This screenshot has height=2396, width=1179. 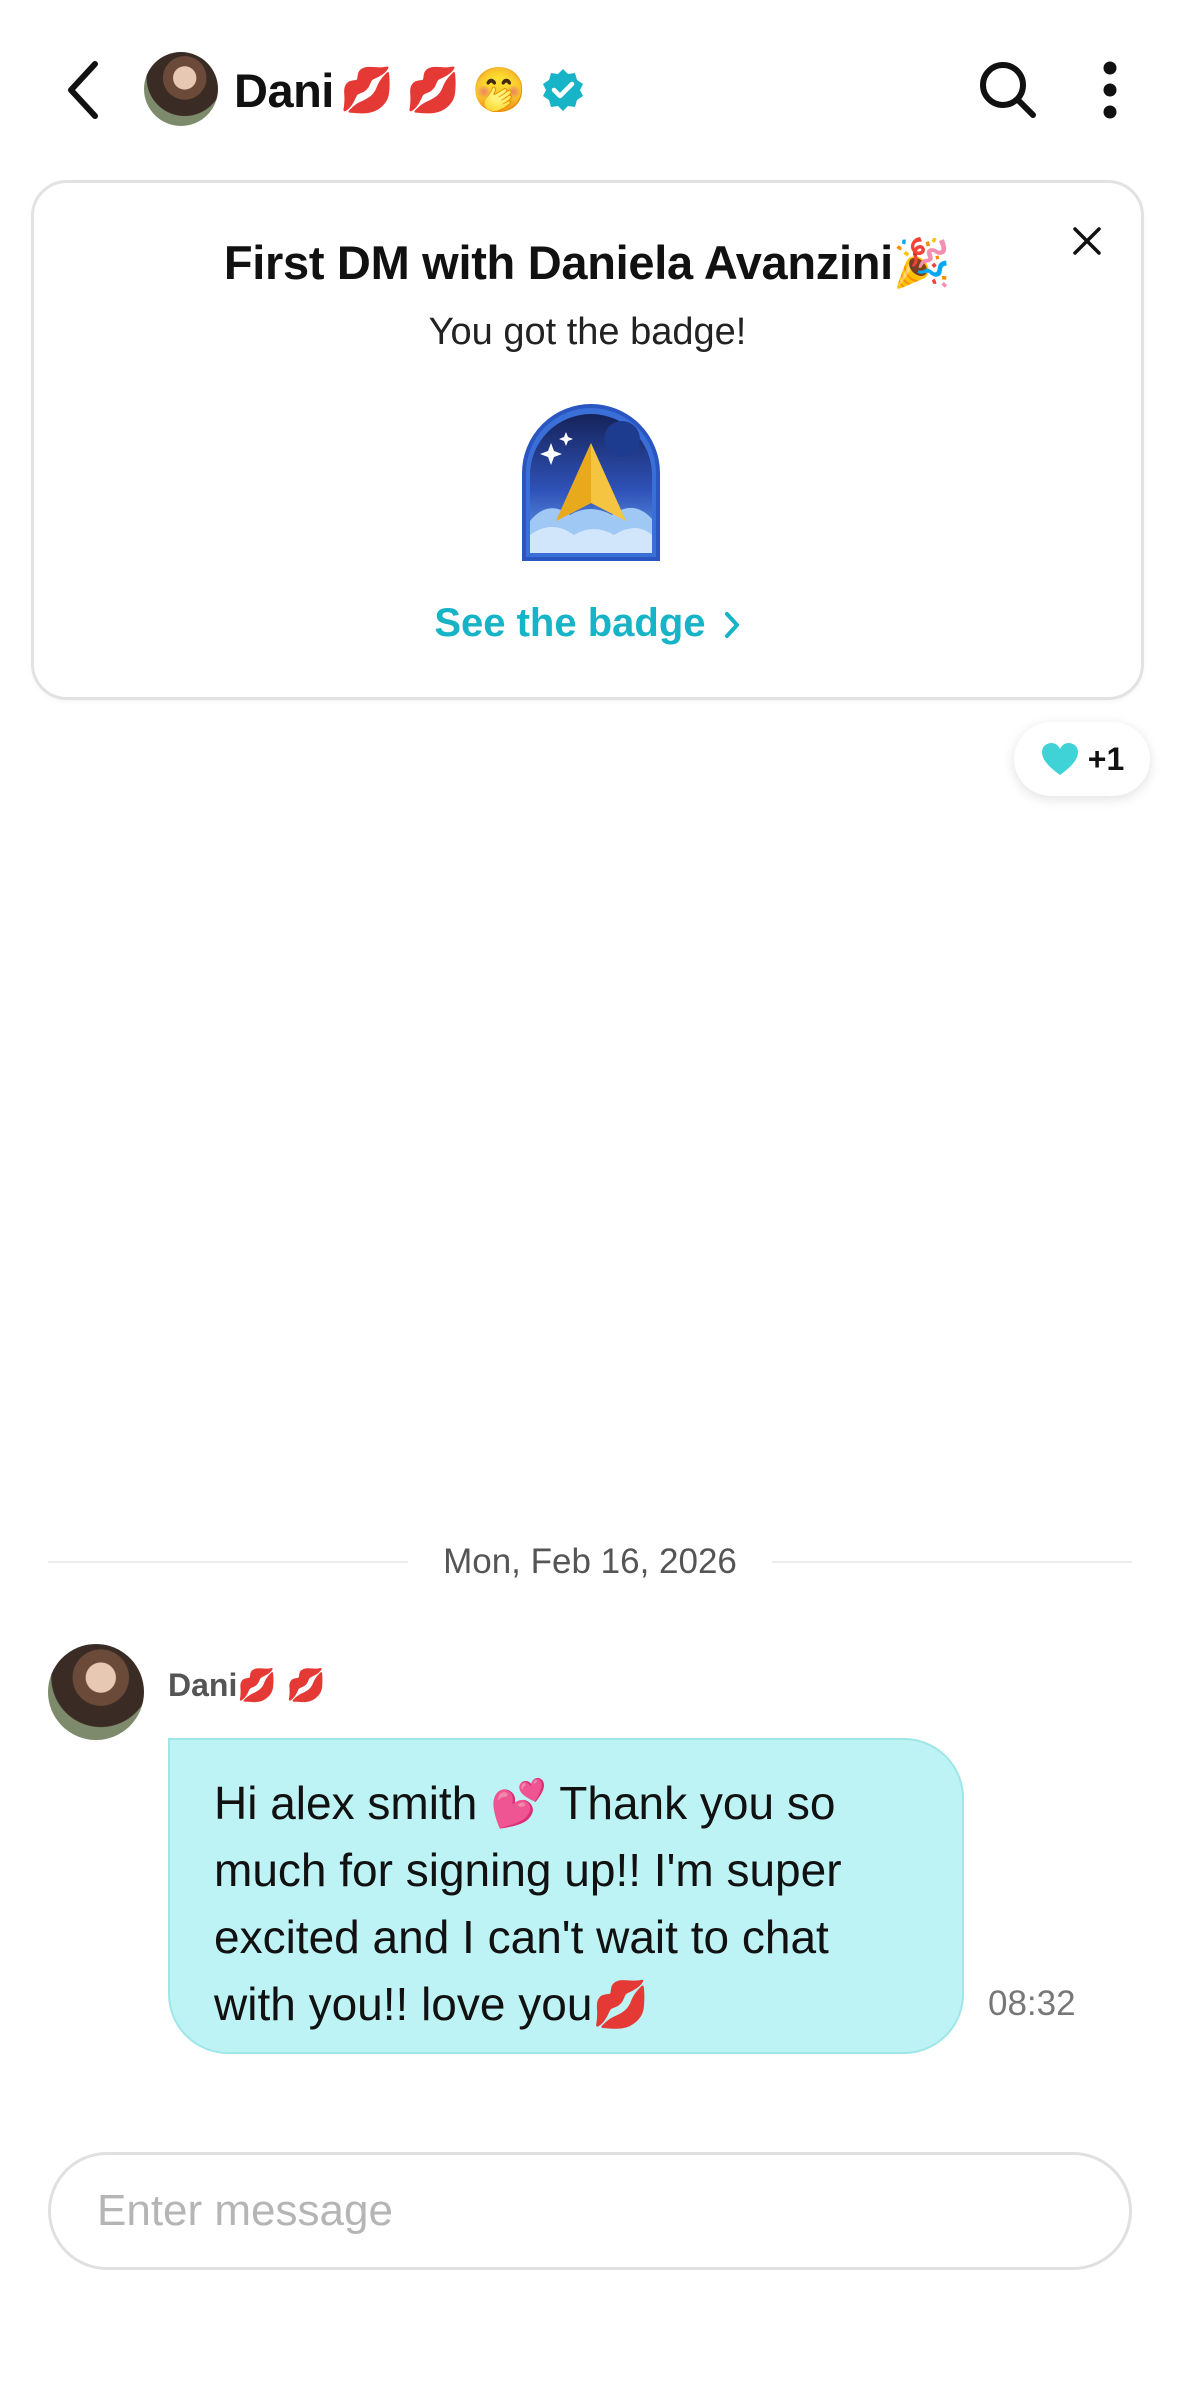 I want to click on back-arrow-icon, so click(x=83, y=90).